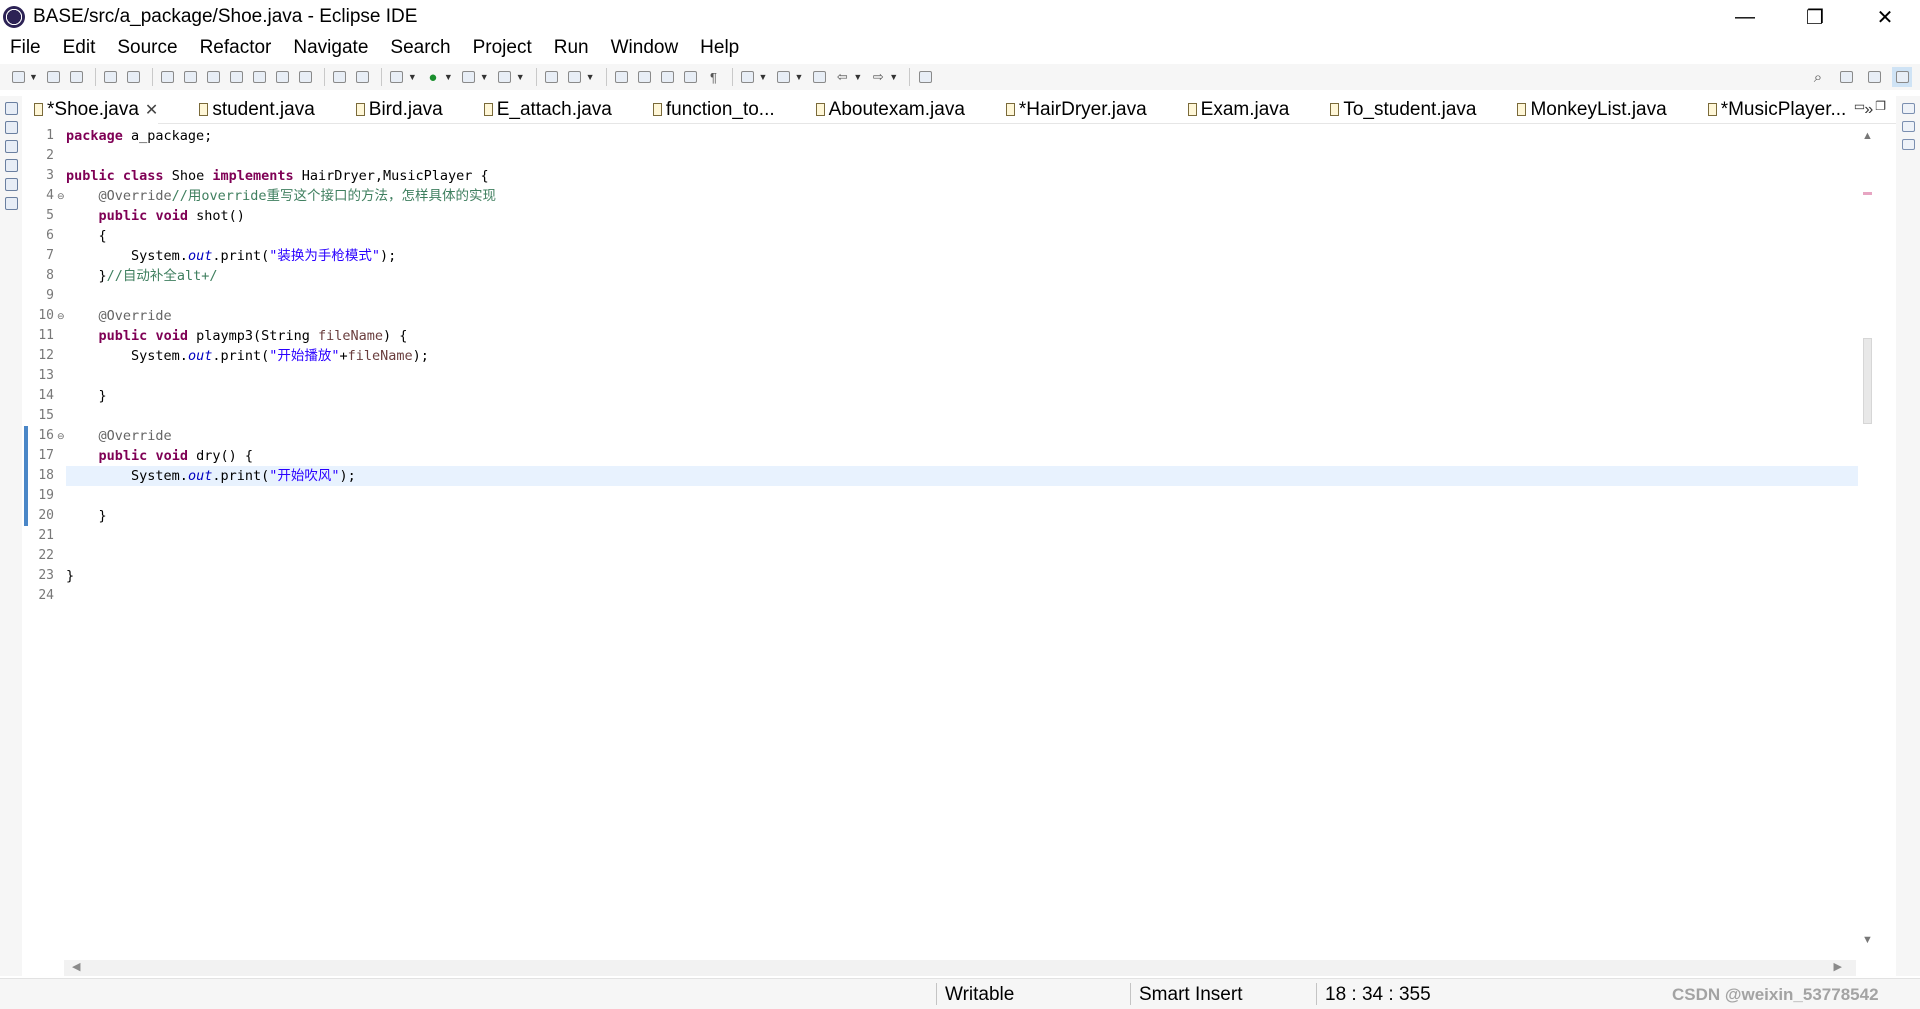 This screenshot has width=1920, height=1009. What do you see at coordinates (11, 165) in the screenshot?
I see `outline-icon` at bounding box center [11, 165].